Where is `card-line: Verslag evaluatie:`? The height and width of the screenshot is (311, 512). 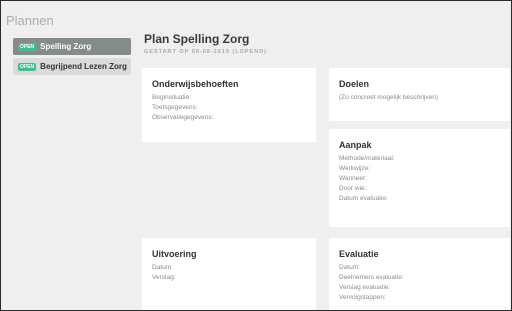 card-line: Verslag evaluatie: is located at coordinates (365, 287).